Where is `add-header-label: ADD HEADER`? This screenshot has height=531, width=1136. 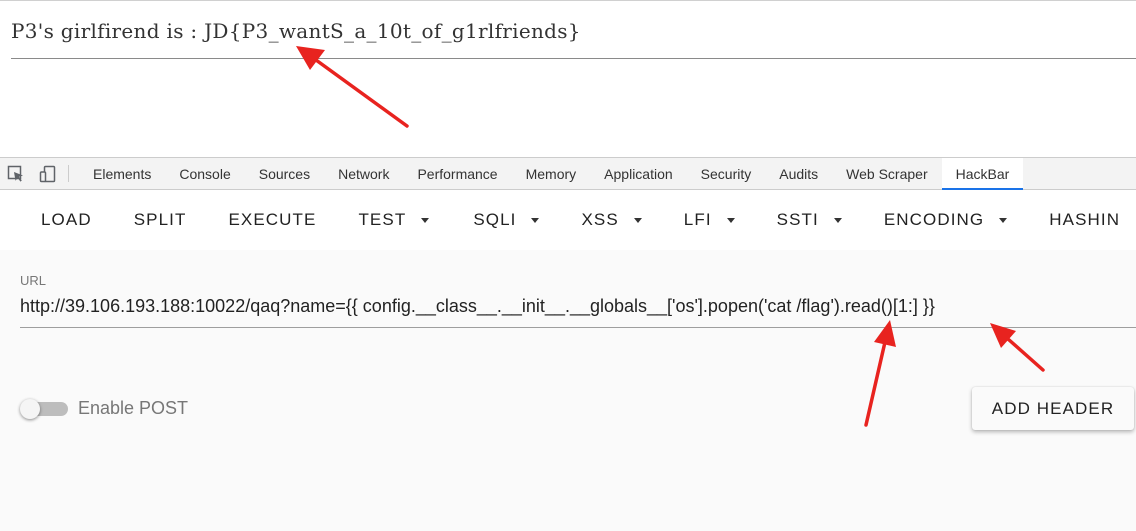 add-header-label: ADD HEADER is located at coordinates (1053, 408).